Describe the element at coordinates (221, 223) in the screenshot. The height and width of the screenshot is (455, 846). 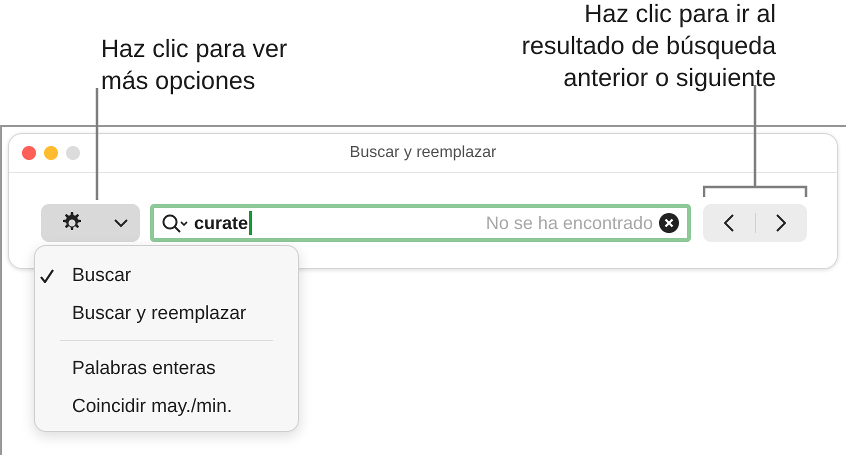
I see `search-text: curate` at that location.